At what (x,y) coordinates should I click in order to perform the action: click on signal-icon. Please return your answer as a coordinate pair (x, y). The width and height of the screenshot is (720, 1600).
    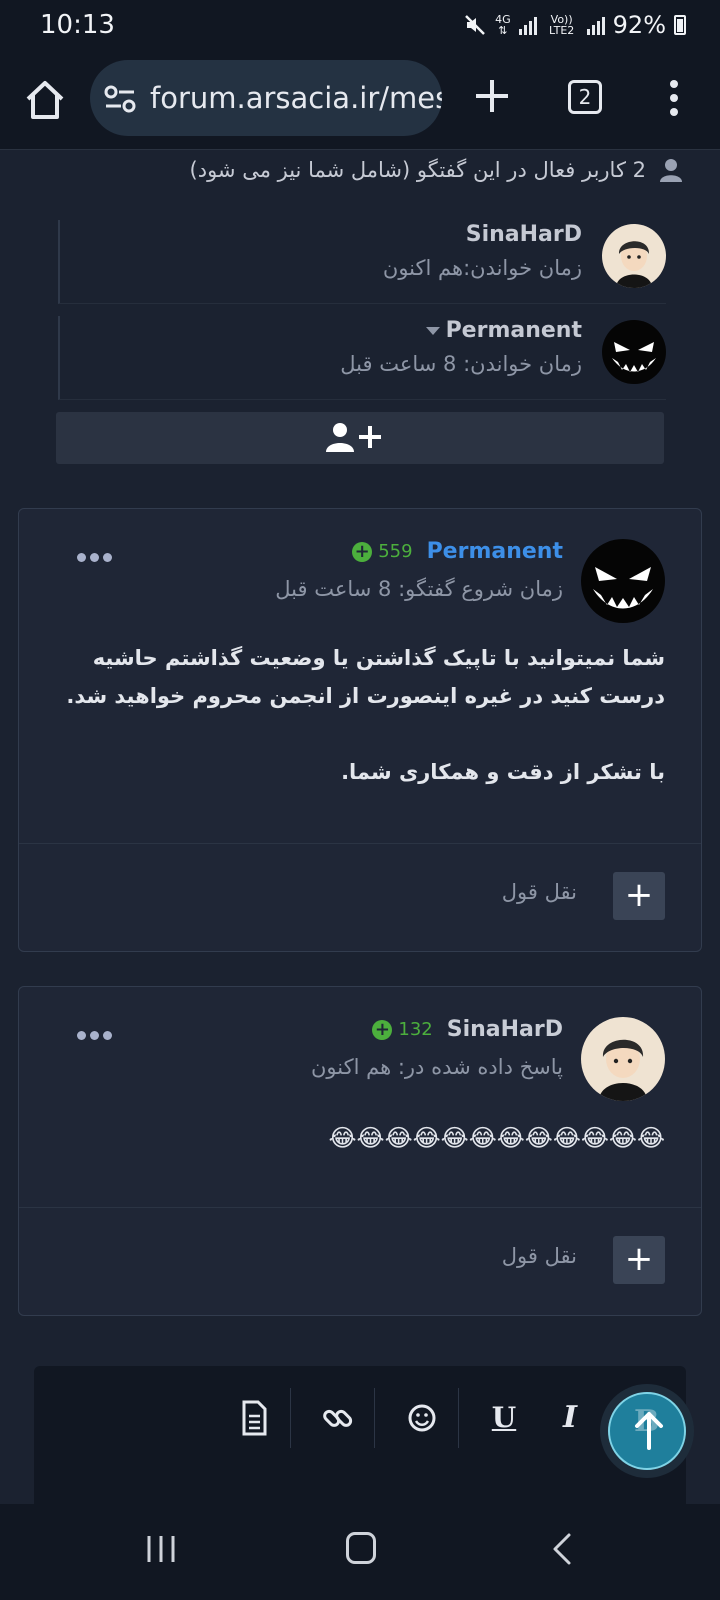
    Looking at the image, I should click on (527, 25).